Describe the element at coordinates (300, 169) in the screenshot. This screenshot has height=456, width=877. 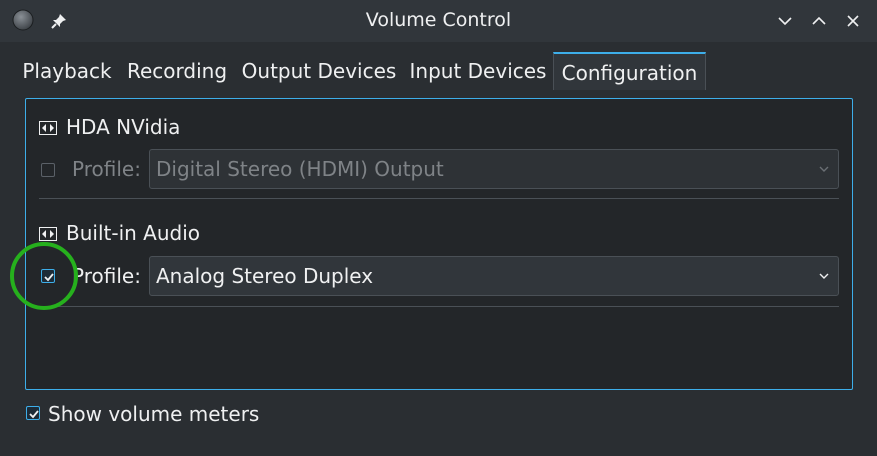
I see `profile-value-hda-nvidia: Digital Stereo (HDMI) Output` at that location.